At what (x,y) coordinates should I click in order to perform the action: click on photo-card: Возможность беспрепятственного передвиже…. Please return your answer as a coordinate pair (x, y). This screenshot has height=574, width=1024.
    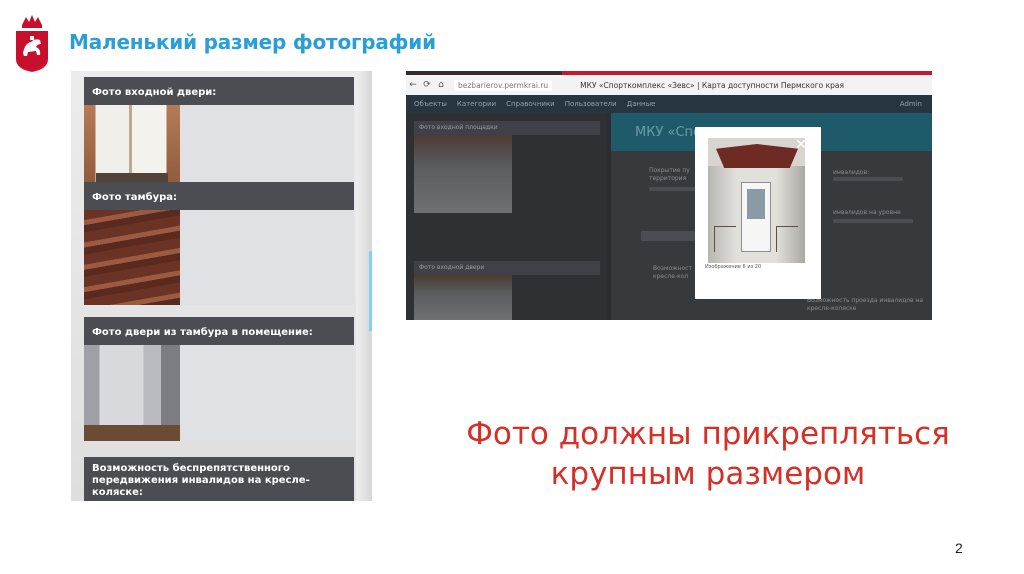
    Looking at the image, I should click on (219, 479).